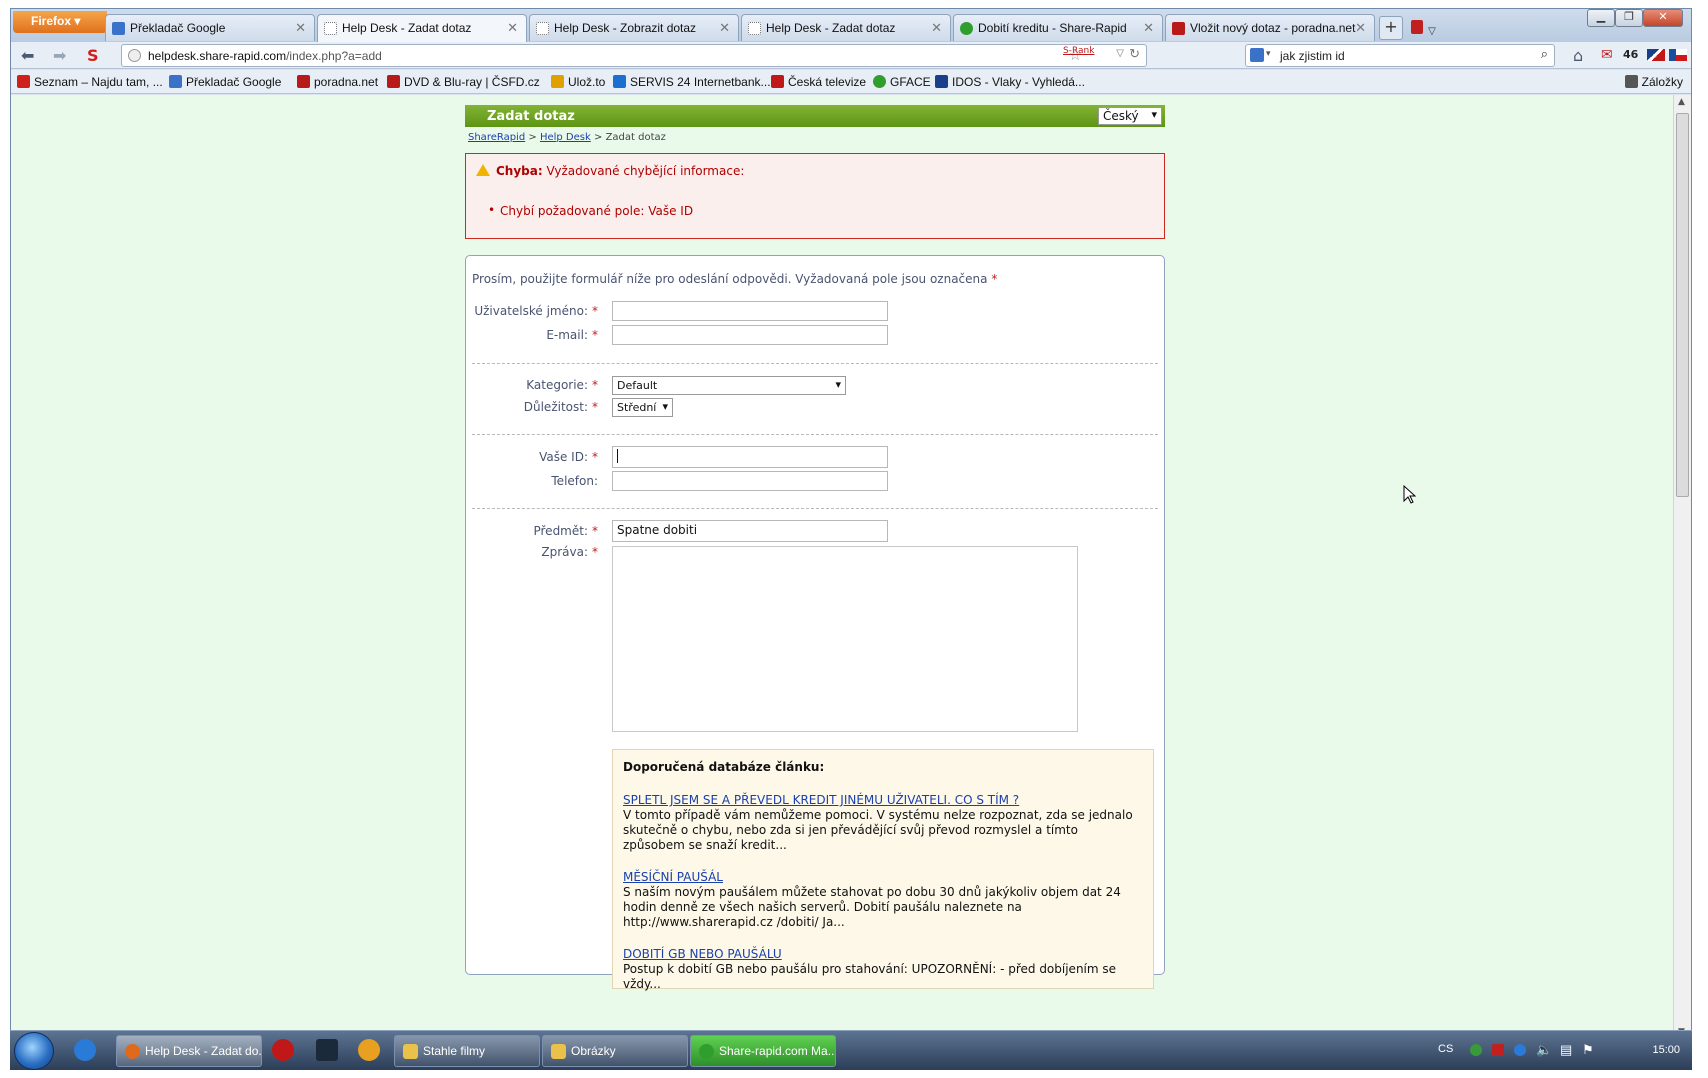  Describe the element at coordinates (902, 82) in the screenshot. I see `bookmark-gface: GFACE` at that location.